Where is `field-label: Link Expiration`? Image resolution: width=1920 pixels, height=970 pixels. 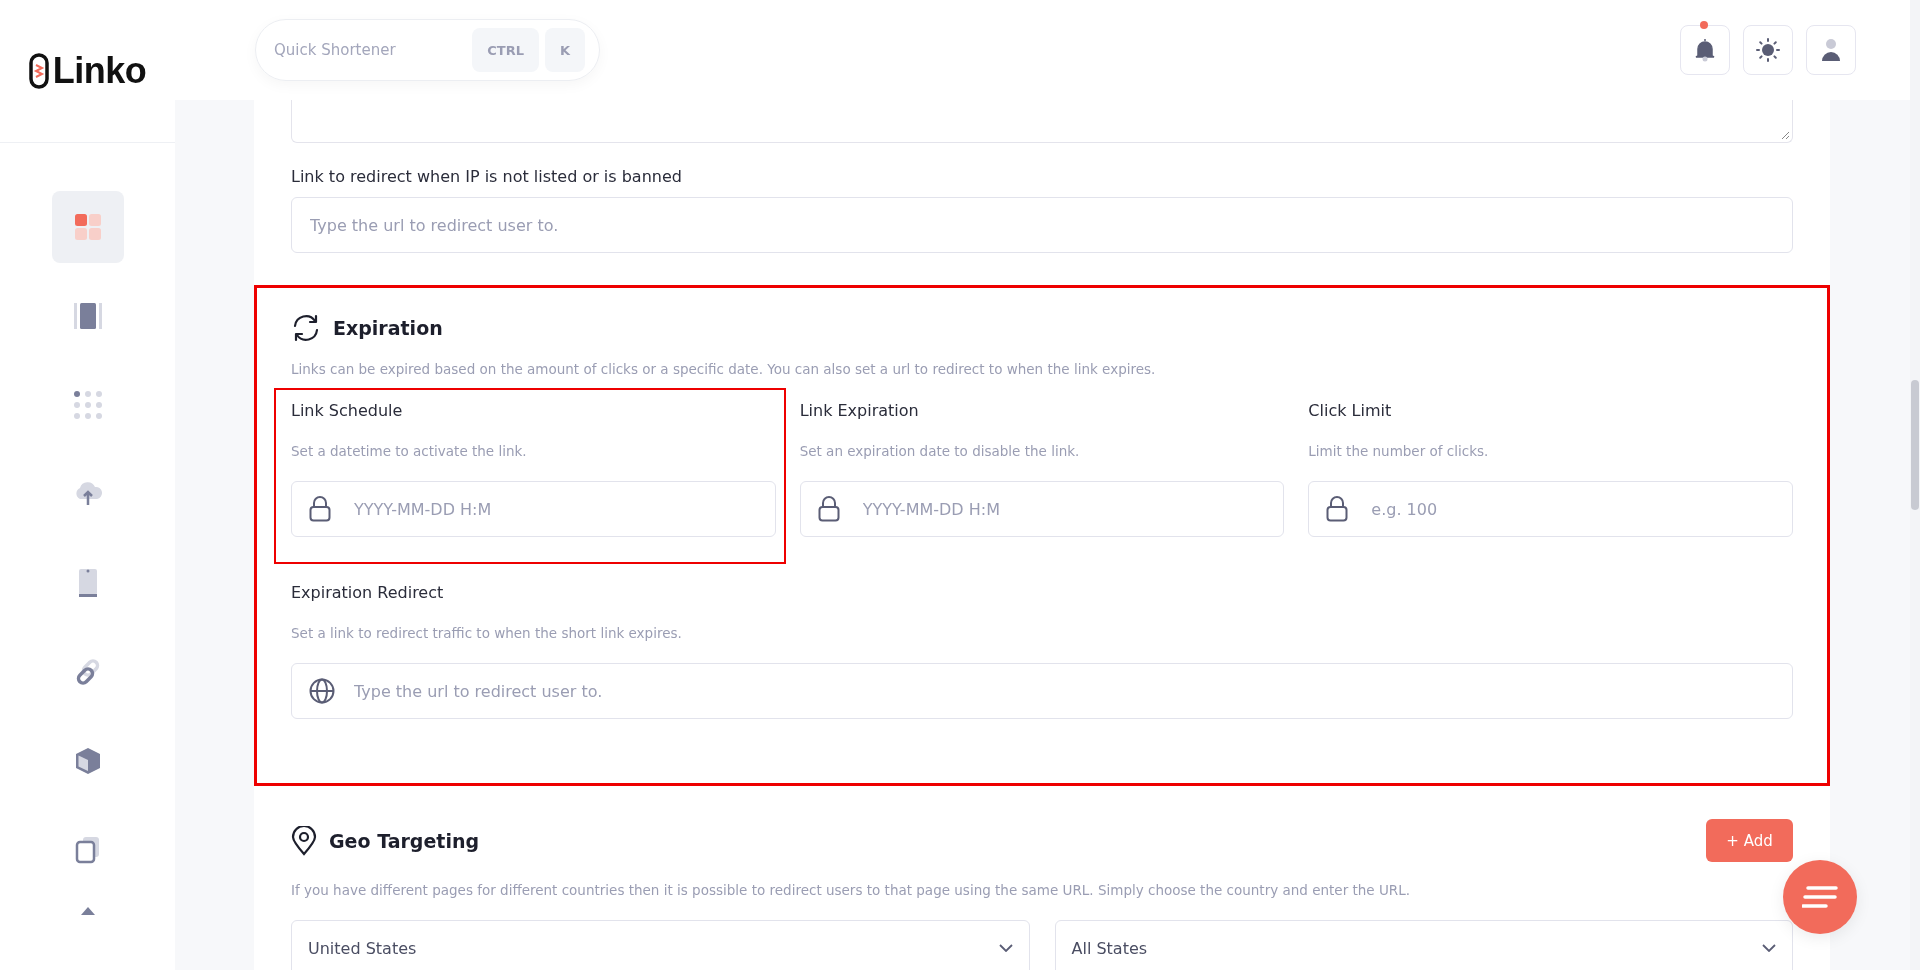 field-label: Link Expiration is located at coordinates (859, 411).